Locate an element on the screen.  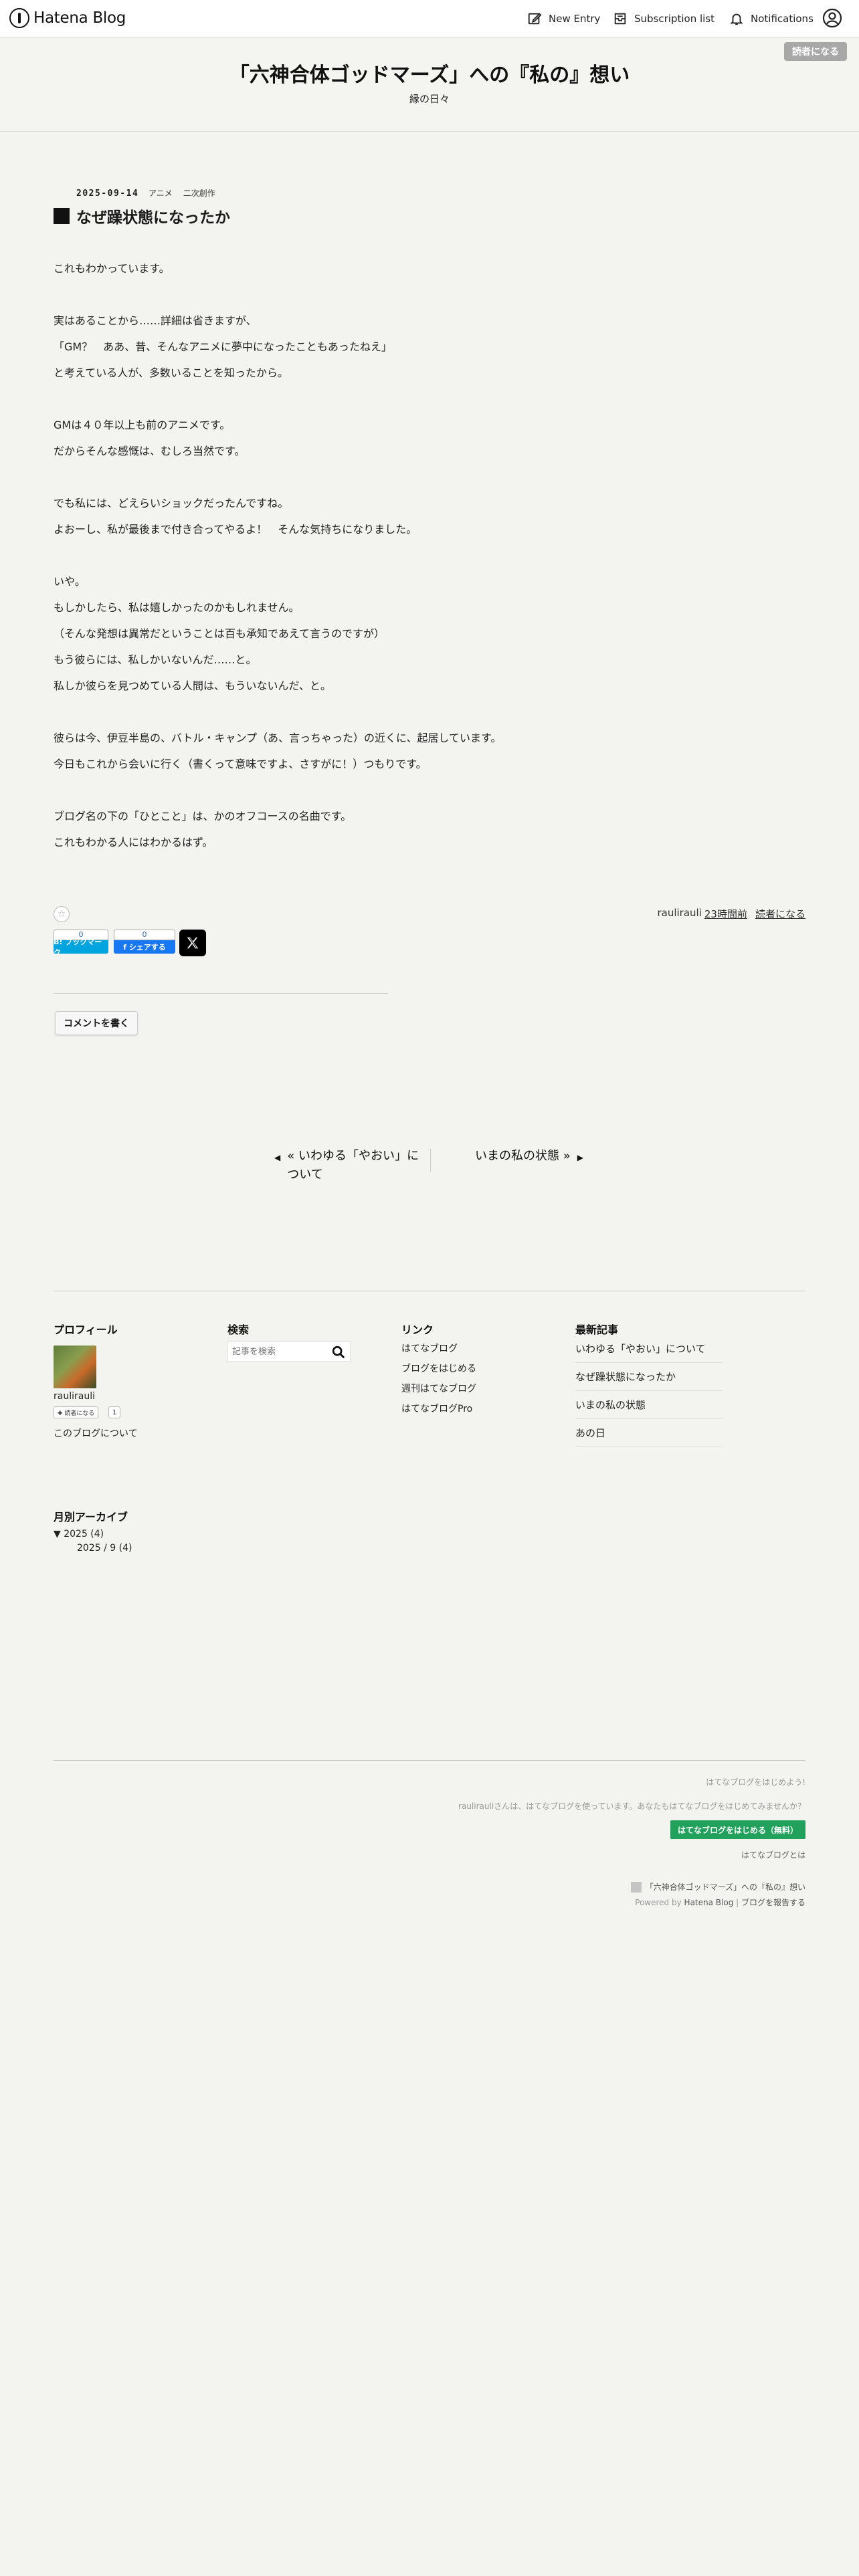
entry-paragraph-line: もう彼らには、私しかいないんだ……と。 is located at coordinates (155, 659).